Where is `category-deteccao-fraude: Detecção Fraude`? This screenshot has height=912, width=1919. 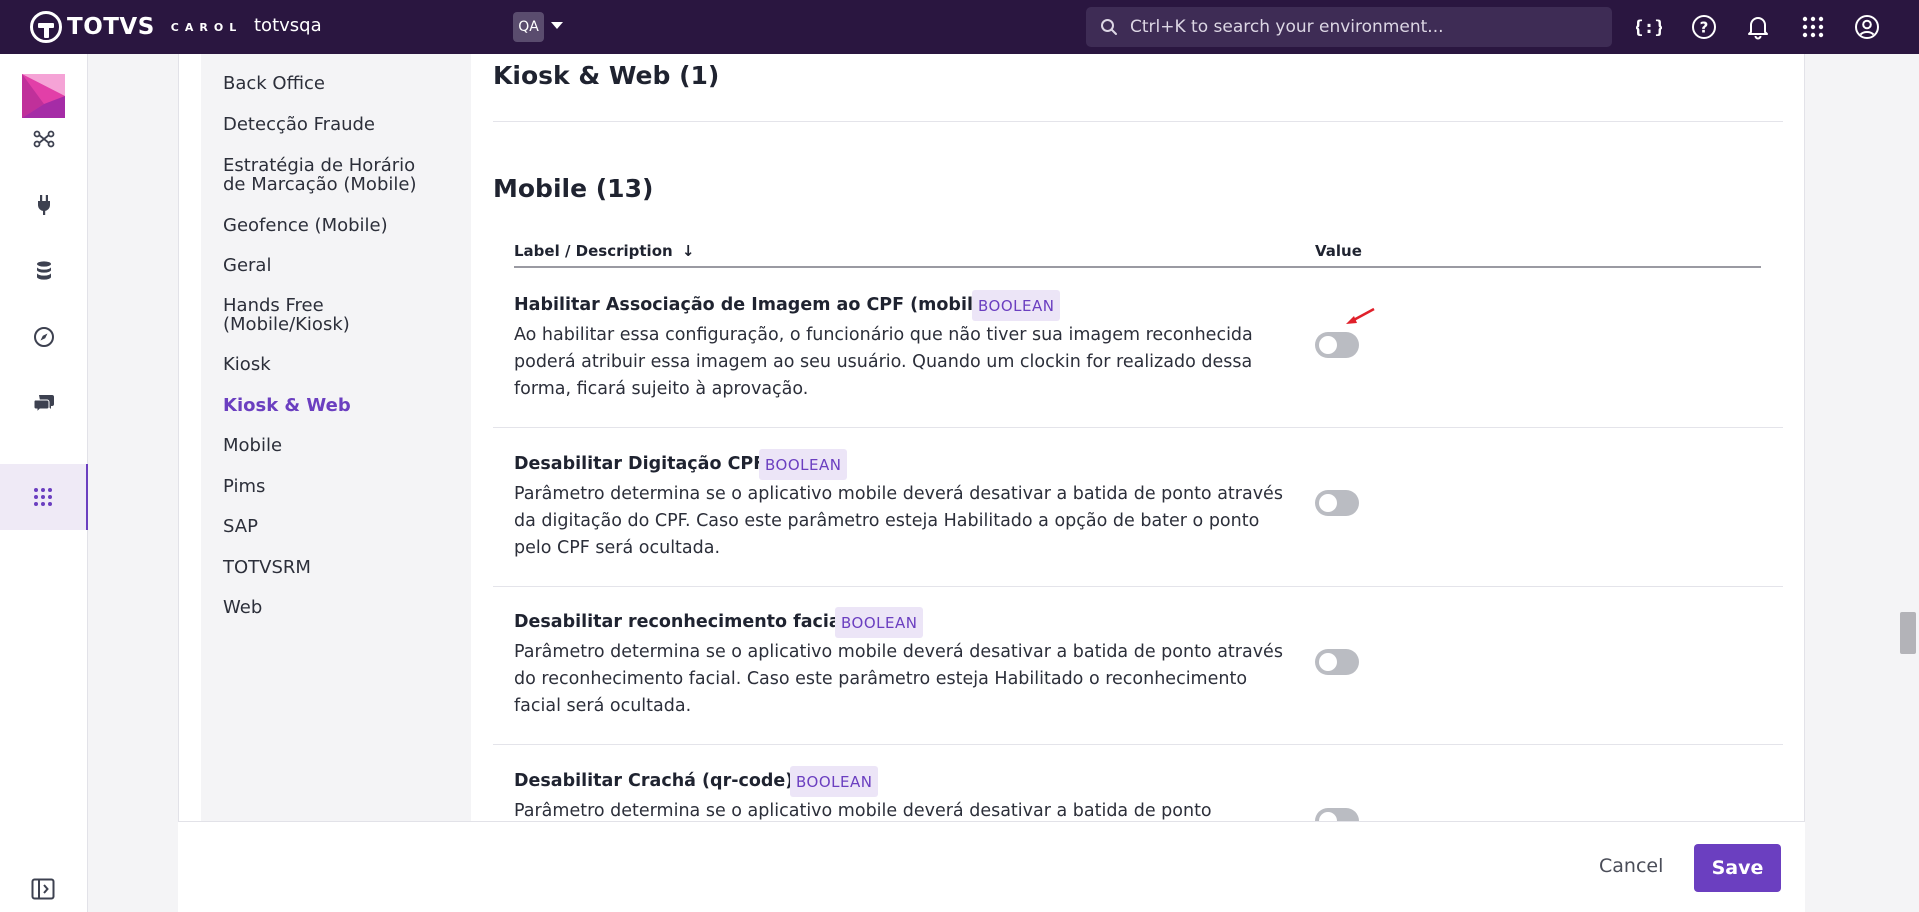 category-deteccao-fraude: Detecção Fraude is located at coordinates (299, 124).